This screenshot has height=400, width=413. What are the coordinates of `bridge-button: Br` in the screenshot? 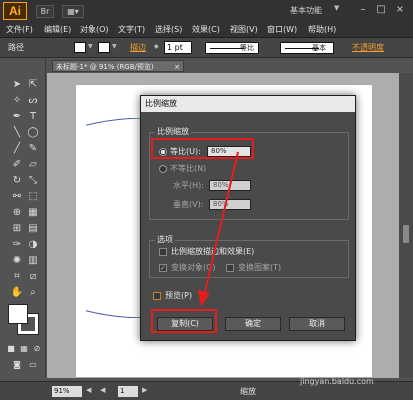 It's located at (45, 11).